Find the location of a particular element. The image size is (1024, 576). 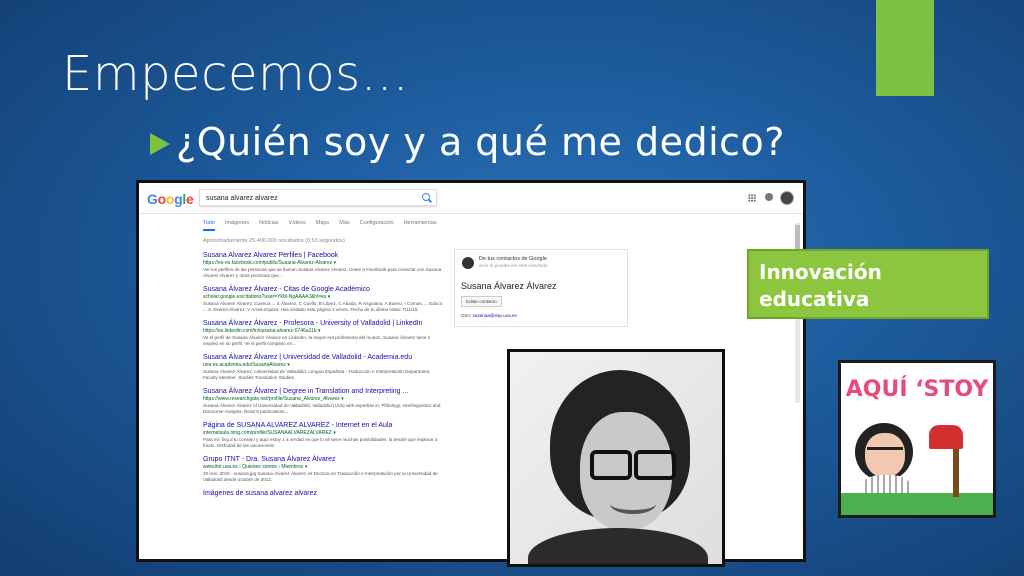

notifications-icon is located at coordinates (769, 197).